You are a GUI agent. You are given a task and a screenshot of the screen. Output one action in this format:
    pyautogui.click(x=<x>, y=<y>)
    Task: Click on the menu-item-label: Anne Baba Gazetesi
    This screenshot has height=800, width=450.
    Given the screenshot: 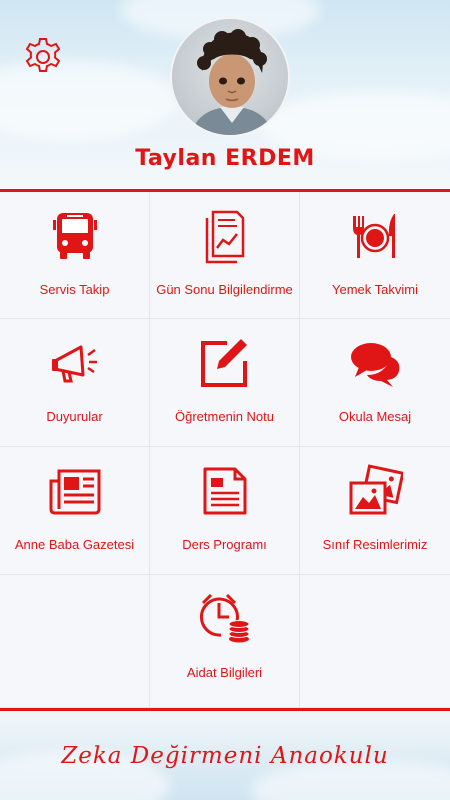 What is the action you would take?
    pyautogui.click(x=74, y=544)
    